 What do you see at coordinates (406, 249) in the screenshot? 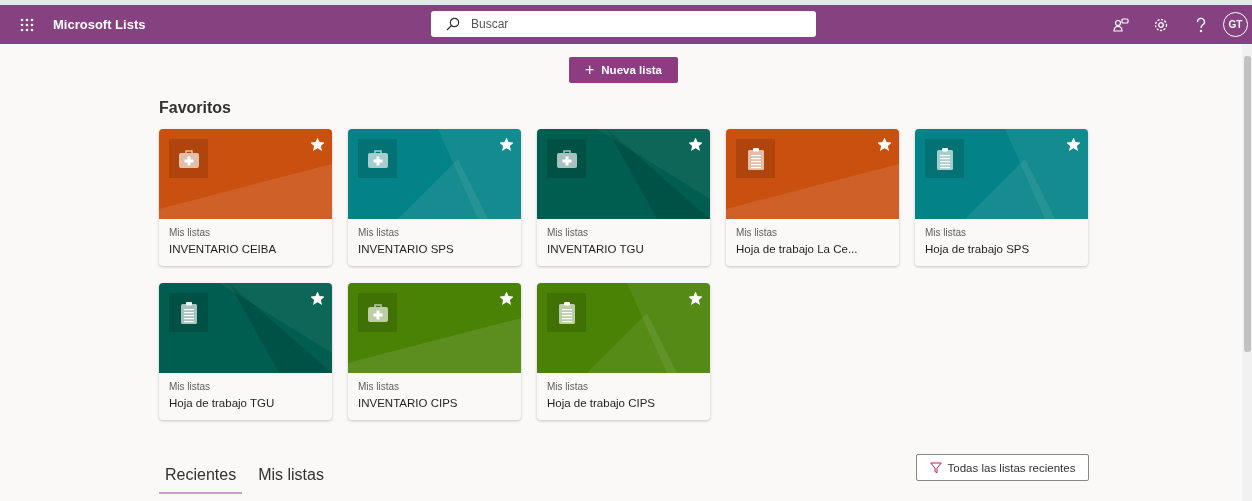
I see `list-title: INVENTARIO SPS` at bounding box center [406, 249].